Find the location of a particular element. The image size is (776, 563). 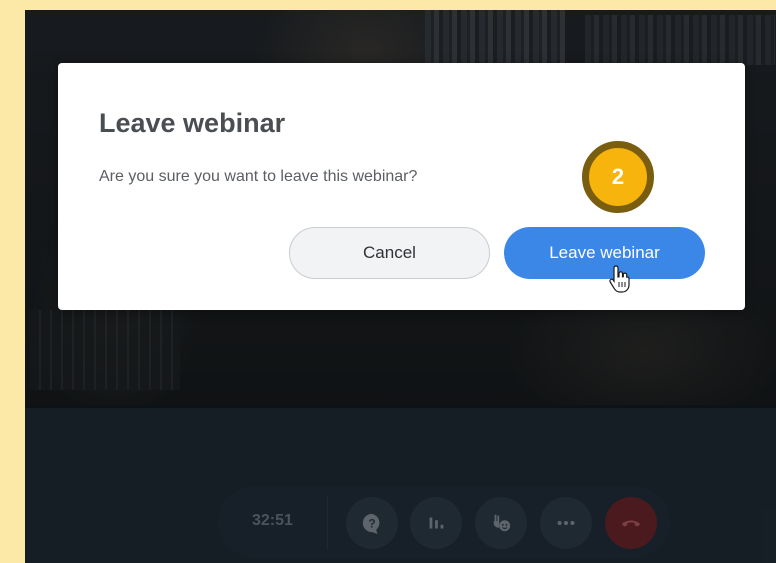

step-badge: 2 is located at coordinates (618, 177).